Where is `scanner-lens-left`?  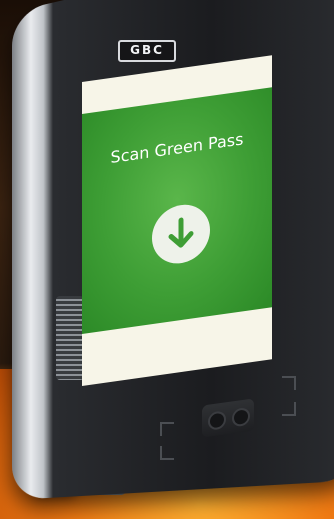 scanner-lens-left is located at coordinates (217, 420).